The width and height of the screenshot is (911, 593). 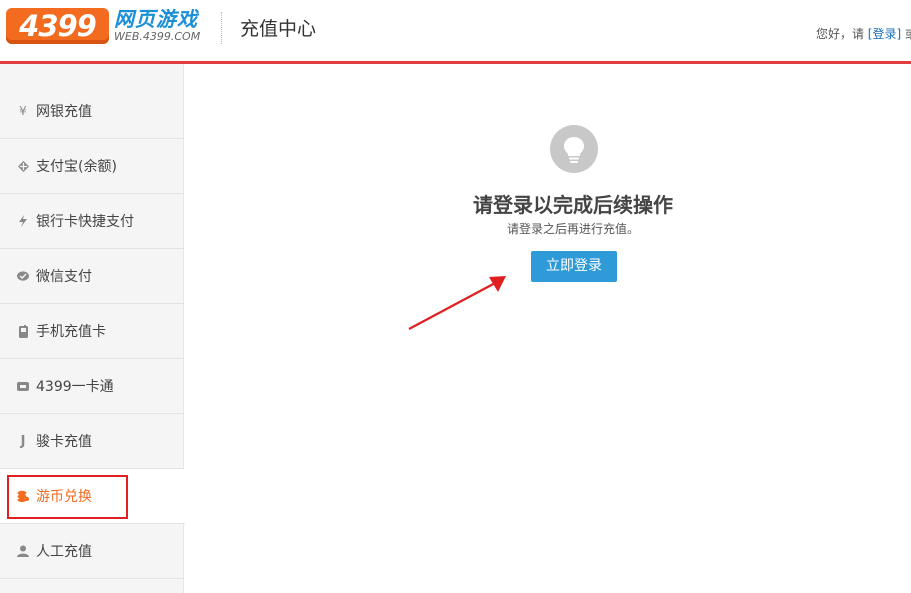 What do you see at coordinates (23, 166) in the screenshot?
I see `alipay-icon` at bounding box center [23, 166].